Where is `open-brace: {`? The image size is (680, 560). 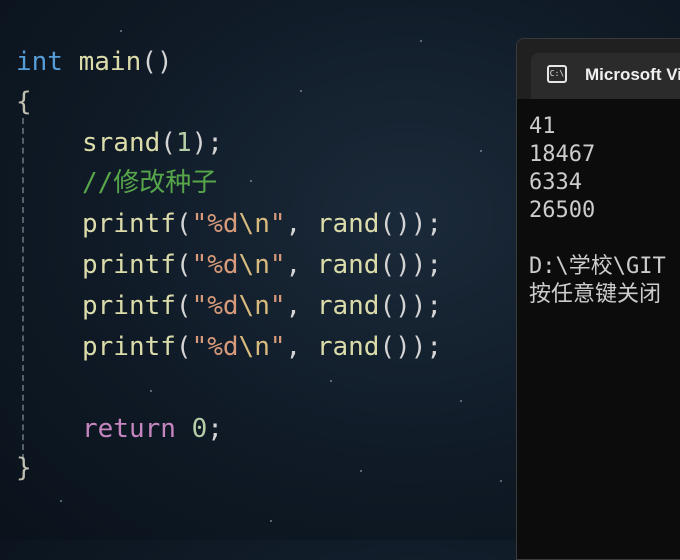
open-brace: { is located at coordinates (24, 102).